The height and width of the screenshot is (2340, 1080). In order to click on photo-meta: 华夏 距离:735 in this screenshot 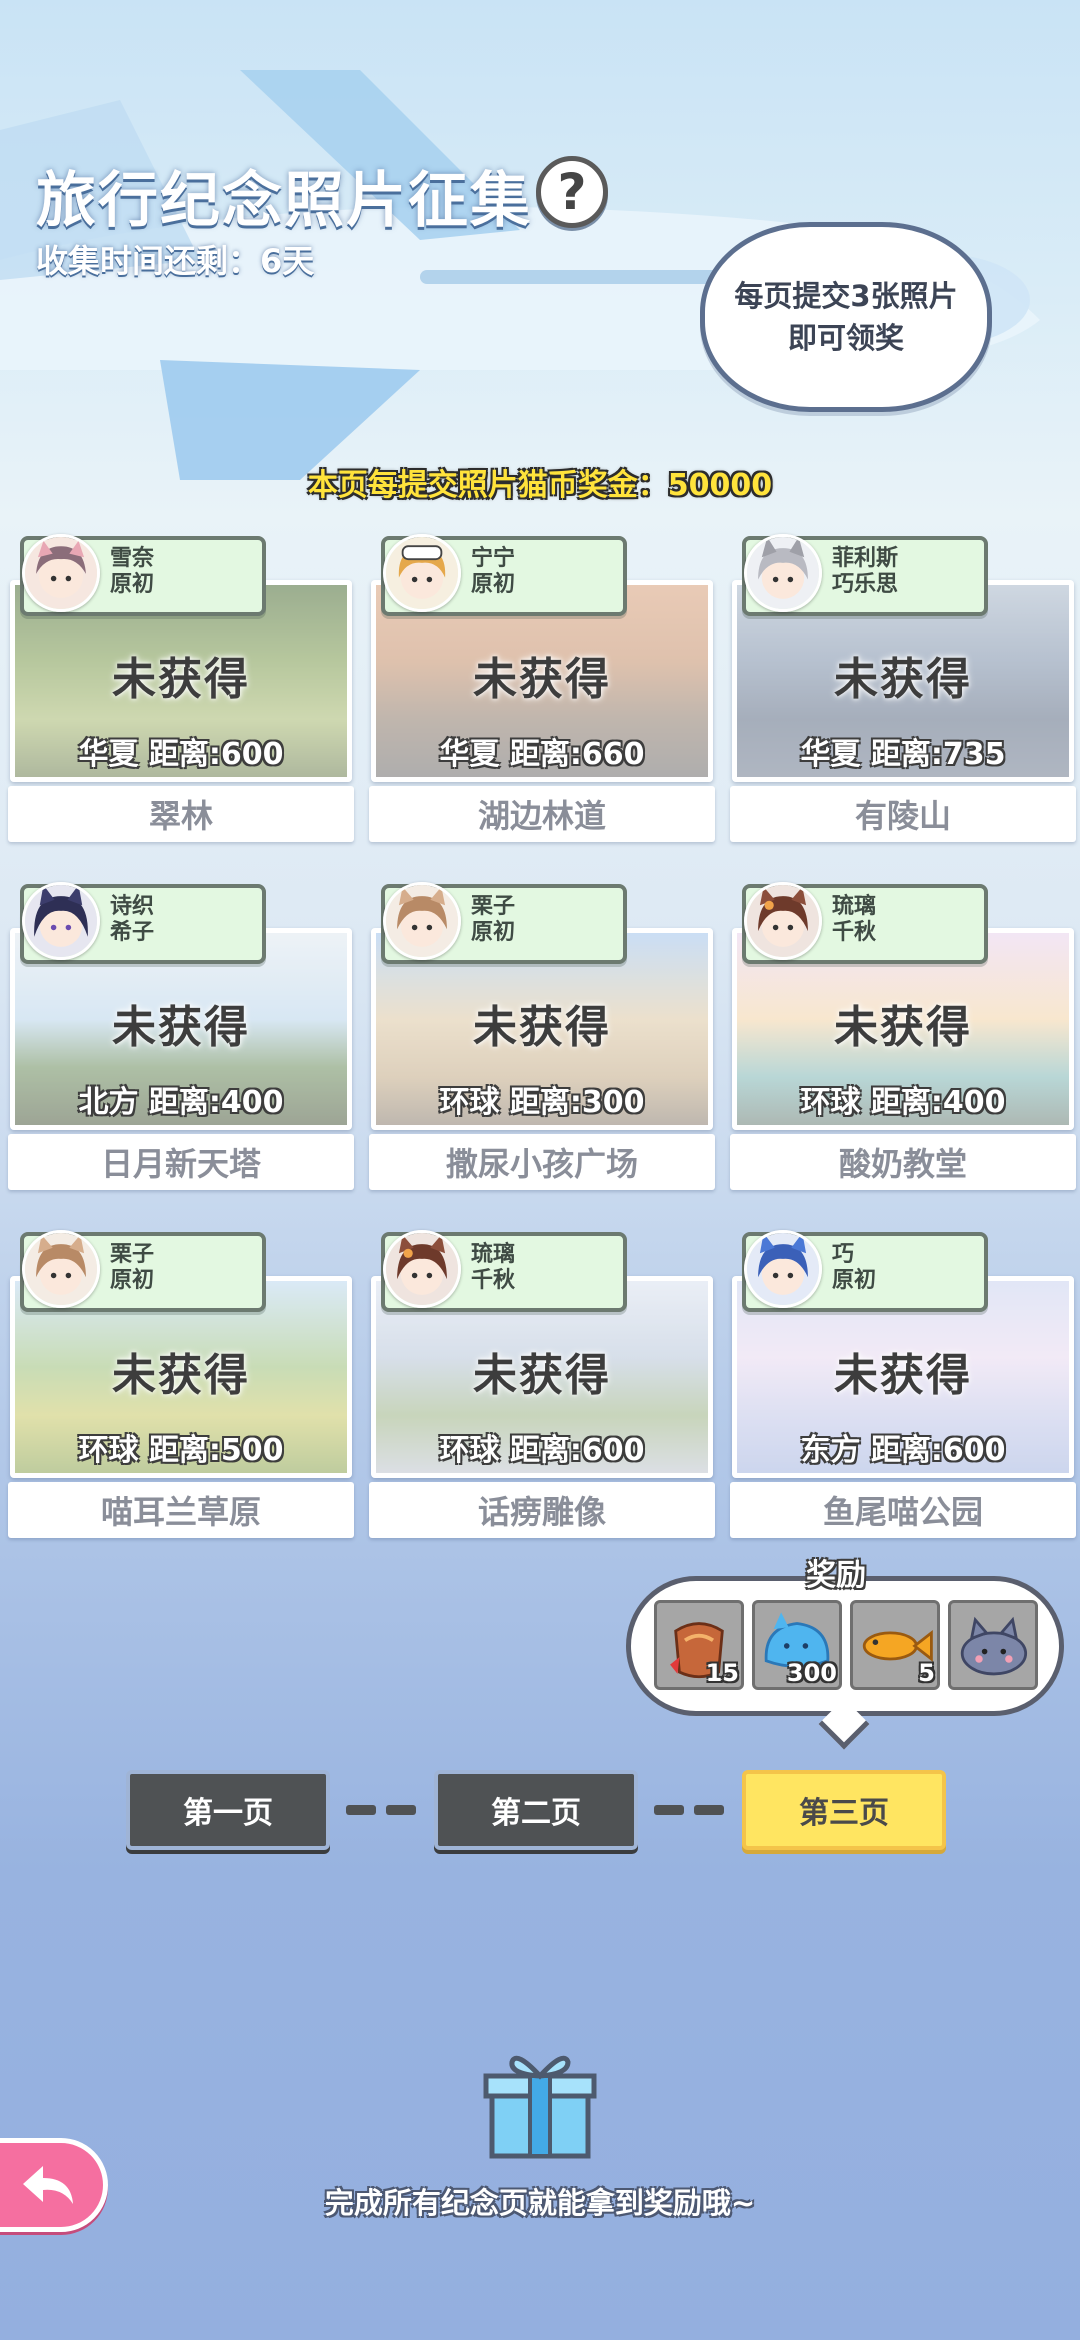, I will do `click(903, 754)`.